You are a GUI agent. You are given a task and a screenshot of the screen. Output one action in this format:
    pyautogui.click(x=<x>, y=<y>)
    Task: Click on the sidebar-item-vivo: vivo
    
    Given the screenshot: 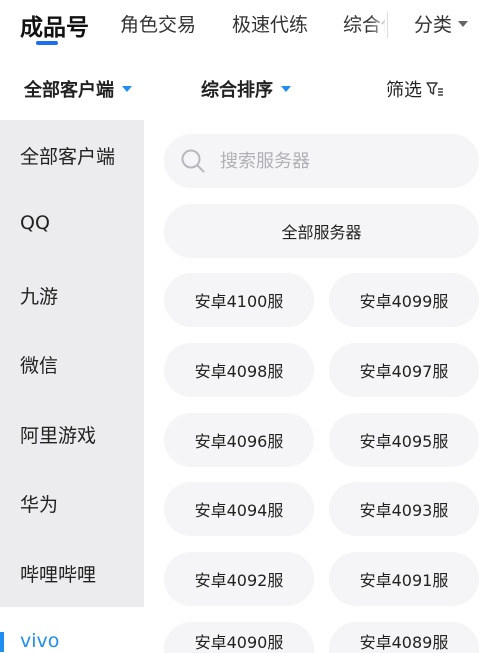 What is the action you would take?
    pyautogui.click(x=39, y=641)
    